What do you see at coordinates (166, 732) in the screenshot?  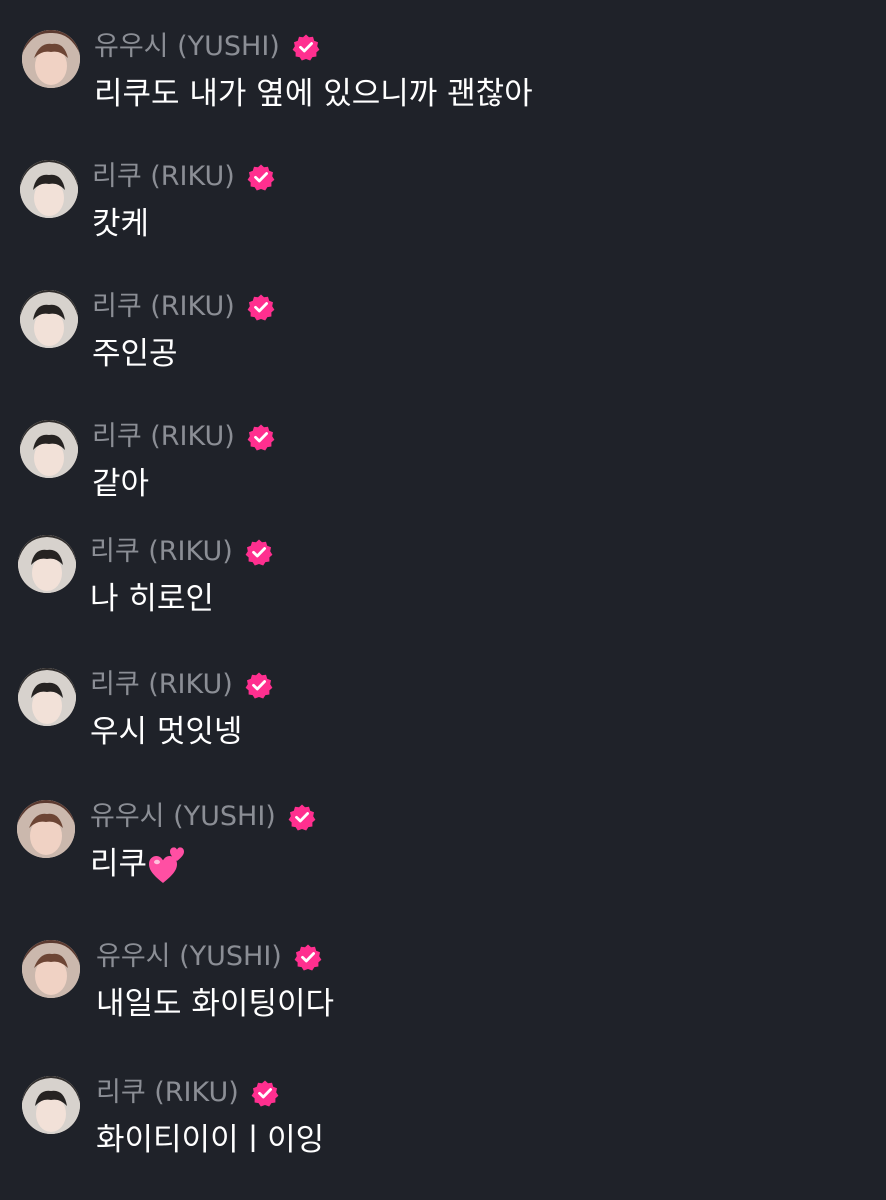 I see `message-text: 우시 멋잇넹` at bounding box center [166, 732].